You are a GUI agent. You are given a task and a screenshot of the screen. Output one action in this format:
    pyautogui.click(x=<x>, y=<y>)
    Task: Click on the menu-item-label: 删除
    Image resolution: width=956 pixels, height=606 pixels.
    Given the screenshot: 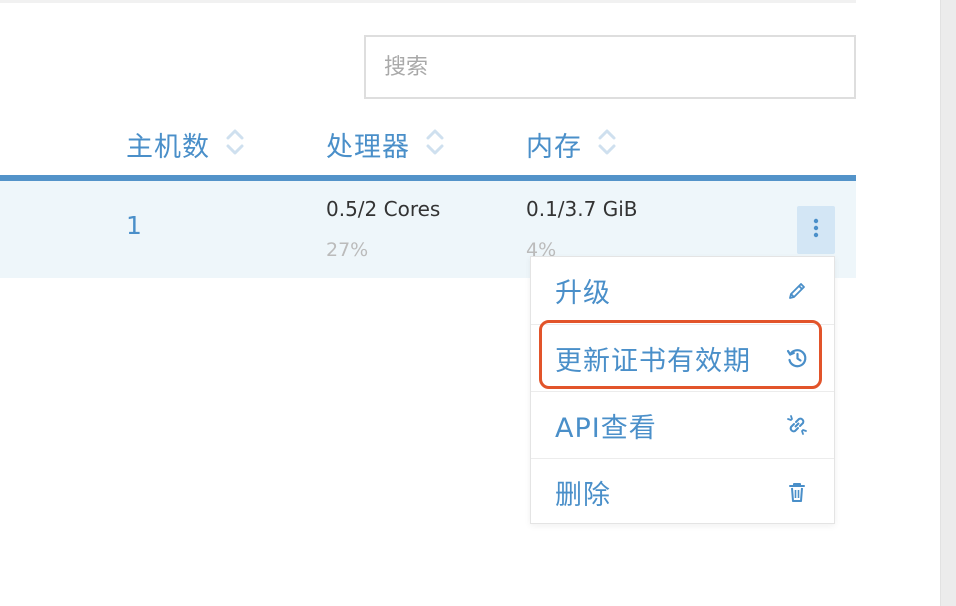 What is the action you would take?
    pyautogui.click(x=583, y=495)
    